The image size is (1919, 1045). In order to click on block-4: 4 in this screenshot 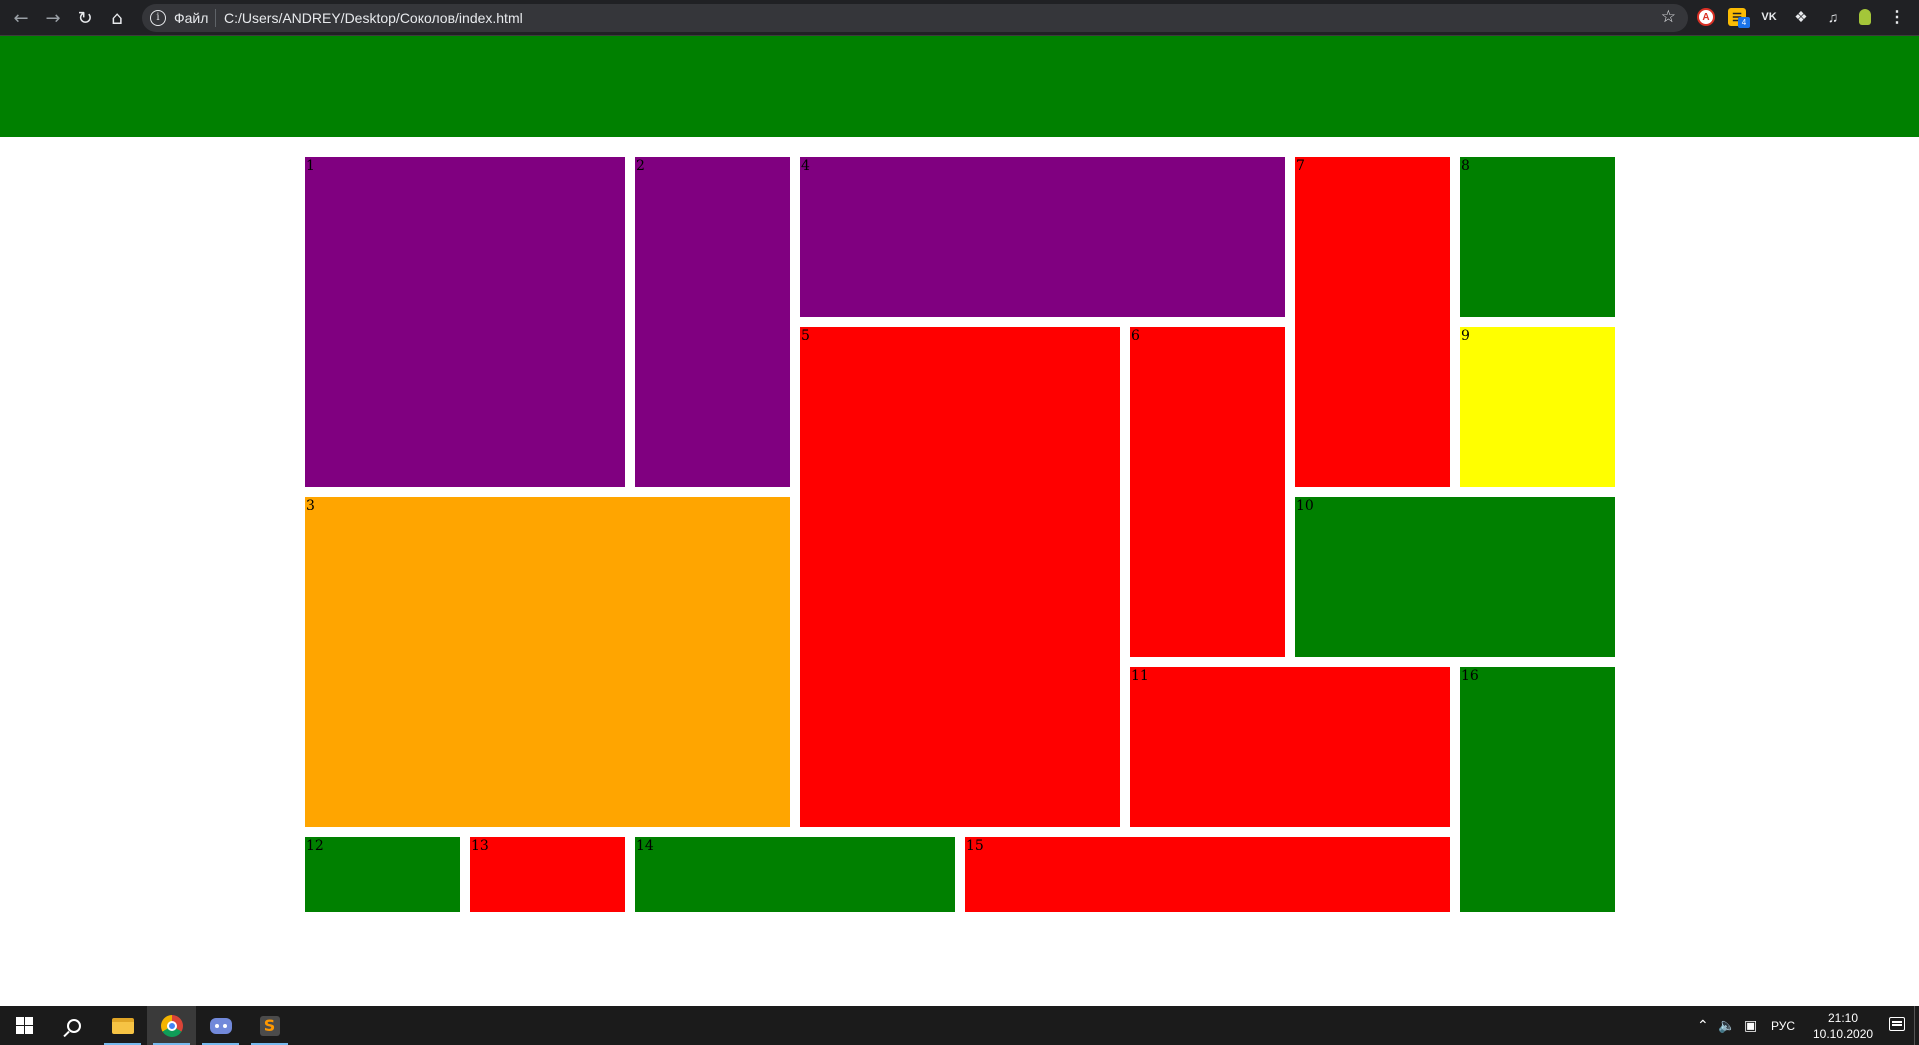, I will do `click(1042, 237)`.